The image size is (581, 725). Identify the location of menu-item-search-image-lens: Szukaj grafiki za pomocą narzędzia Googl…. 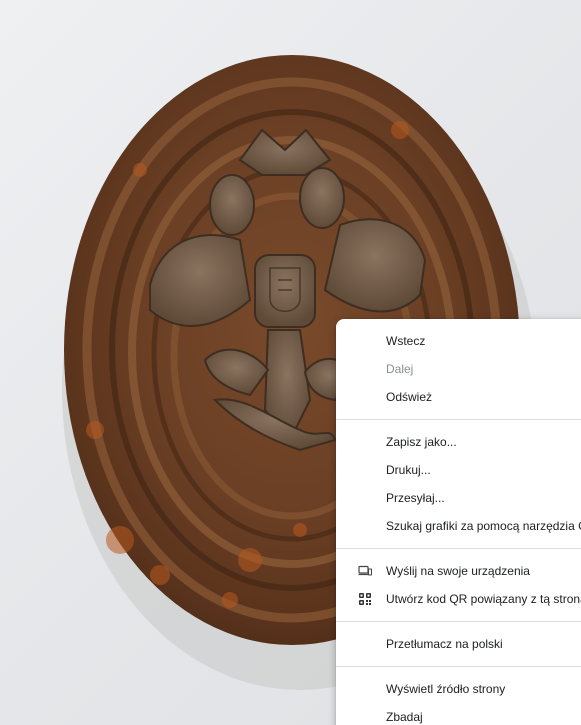
(458, 526).